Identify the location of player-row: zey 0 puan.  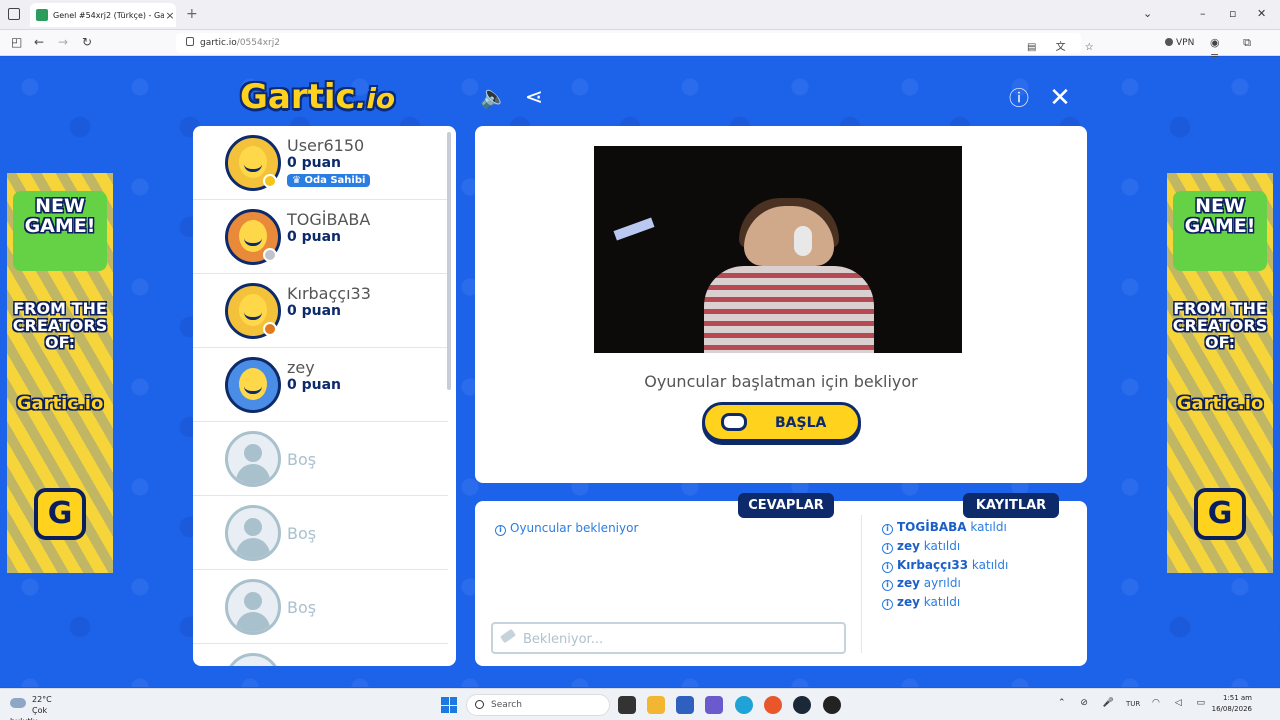
(320, 385).